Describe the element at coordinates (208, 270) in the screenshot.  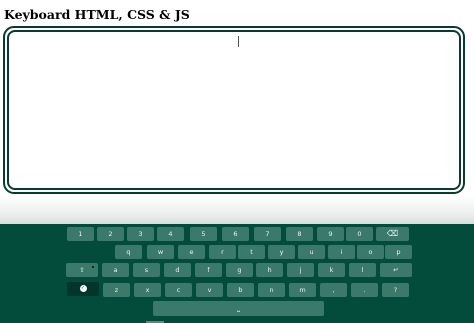
I see `key-f: f` at that location.